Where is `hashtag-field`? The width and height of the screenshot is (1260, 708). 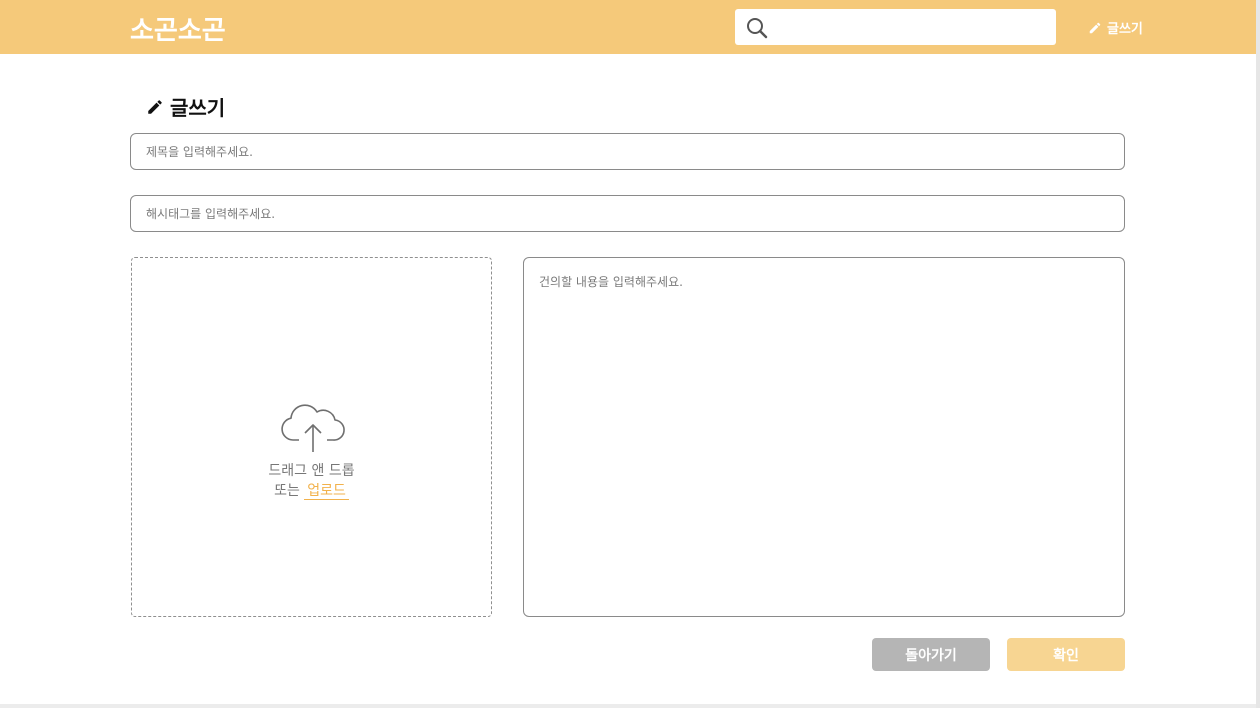 hashtag-field is located at coordinates (627, 213).